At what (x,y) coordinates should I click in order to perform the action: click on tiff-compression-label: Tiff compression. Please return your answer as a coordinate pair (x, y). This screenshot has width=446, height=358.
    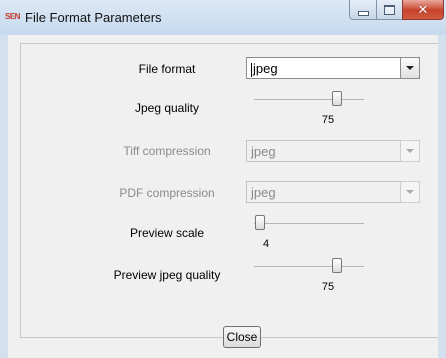
    Looking at the image, I should click on (167, 151).